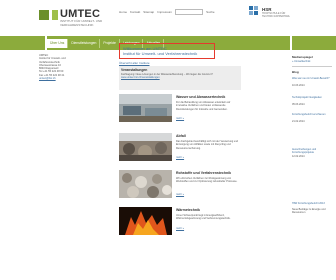 This screenshot has height=280, width=336. Describe the element at coordinates (312, 203) in the screenshot. I see `blog-item-link: HSR Forschungsbericht 2013` at that location.